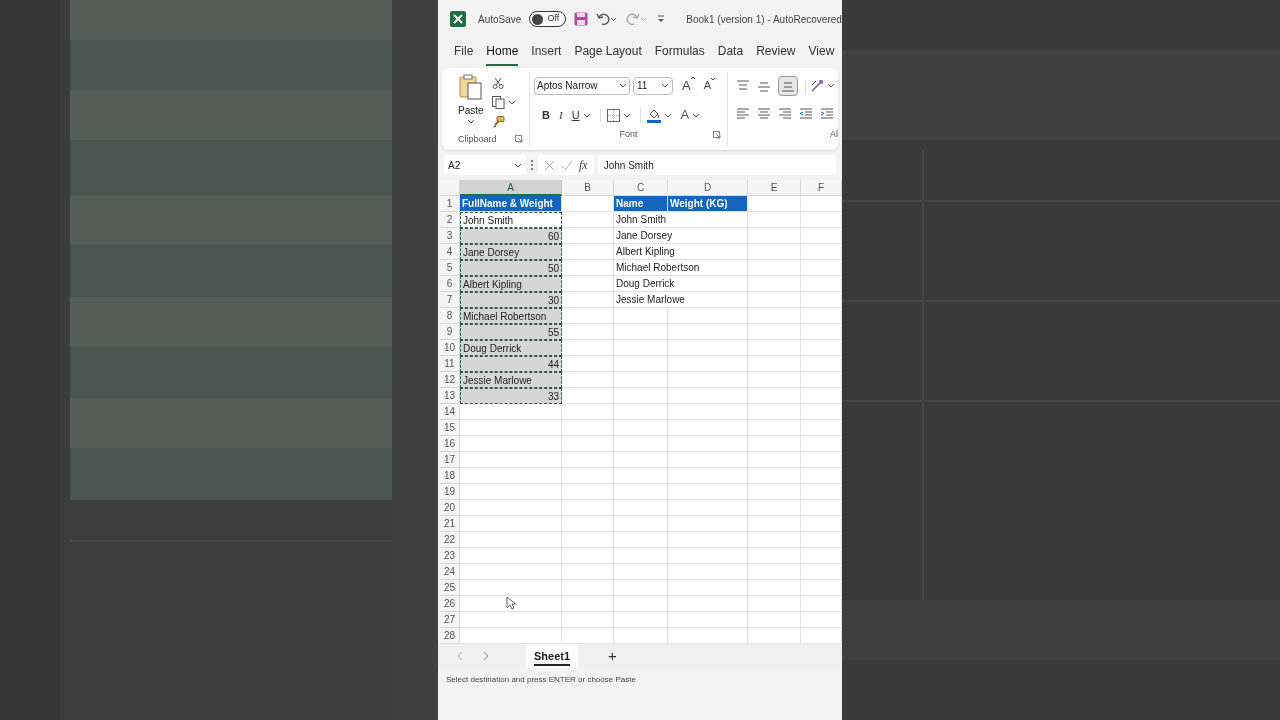  What do you see at coordinates (464, 54) in the screenshot?
I see `ribbon-tab: File` at bounding box center [464, 54].